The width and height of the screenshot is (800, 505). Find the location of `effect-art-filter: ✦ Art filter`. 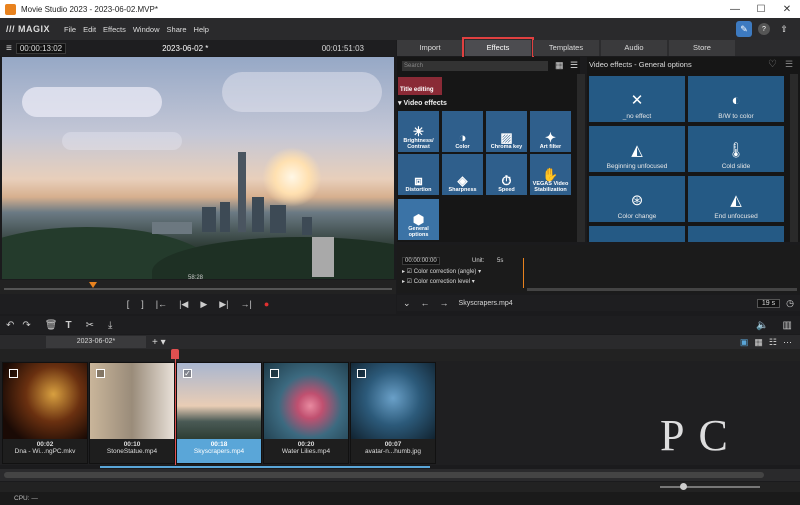

effect-art-filter: ✦ Art filter is located at coordinates (550, 131).